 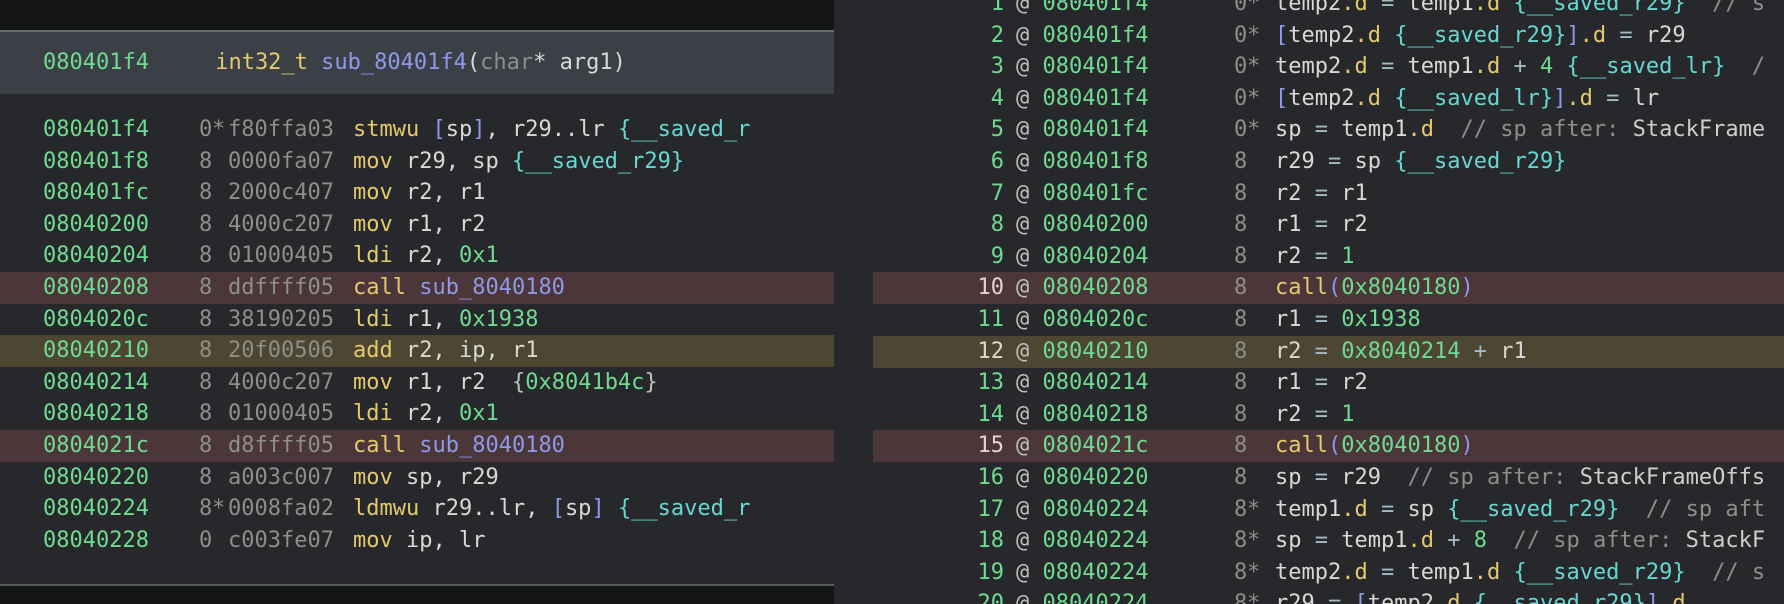 I want to click on il-row: 12 @ 08040210 8 r2 = 0x8040214 + r1, so click(x=1328, y=351).